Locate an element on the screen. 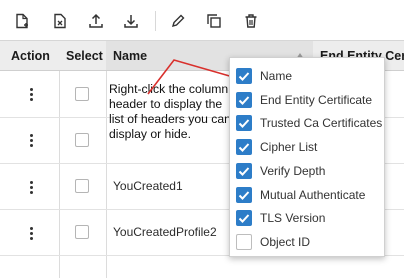 The height and width of the screenshot is (278, 404). menu-item-label: TLS Version is located at coordinates (293, 218).